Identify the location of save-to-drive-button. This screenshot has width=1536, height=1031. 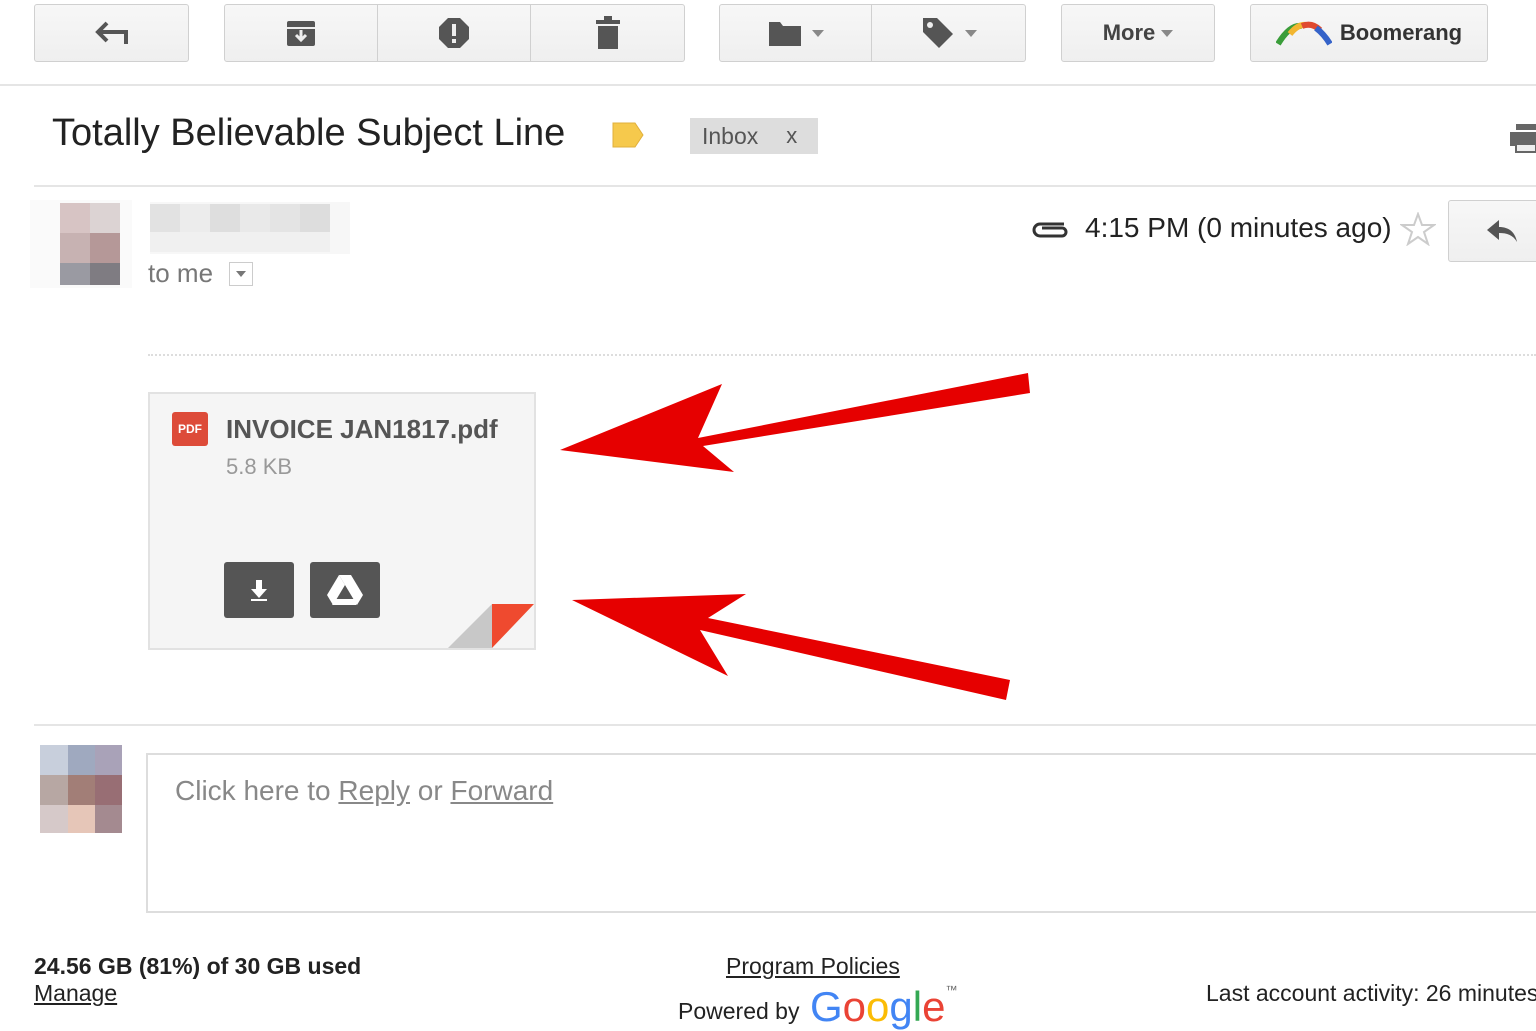
(345, 590).